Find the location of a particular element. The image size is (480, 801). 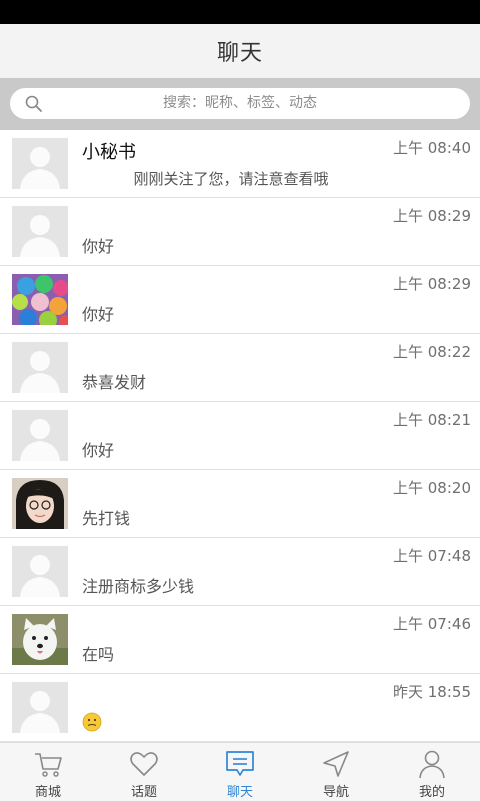

tab-topics: 话题 is located at coordinates (144, 772).